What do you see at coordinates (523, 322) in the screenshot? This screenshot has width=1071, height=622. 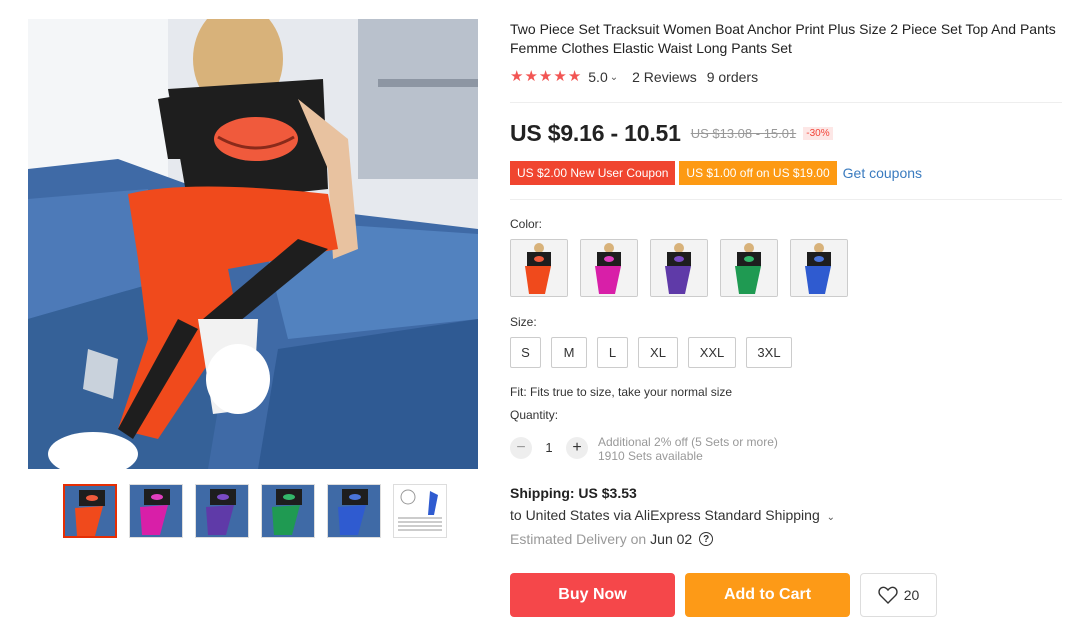 I see `size-label: Size:` at bounding box center [523, 322].